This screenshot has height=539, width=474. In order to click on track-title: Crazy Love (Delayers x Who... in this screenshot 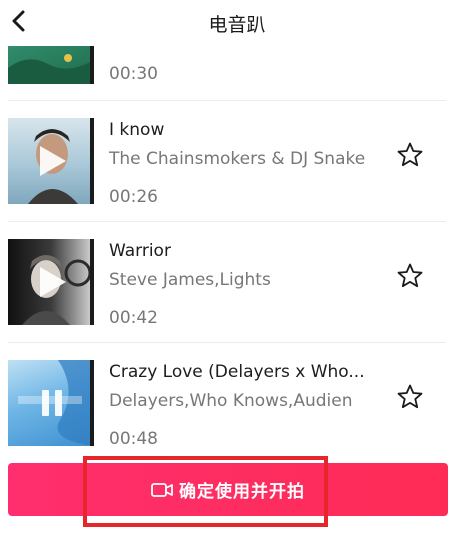, I will do `click(237, 372)`.